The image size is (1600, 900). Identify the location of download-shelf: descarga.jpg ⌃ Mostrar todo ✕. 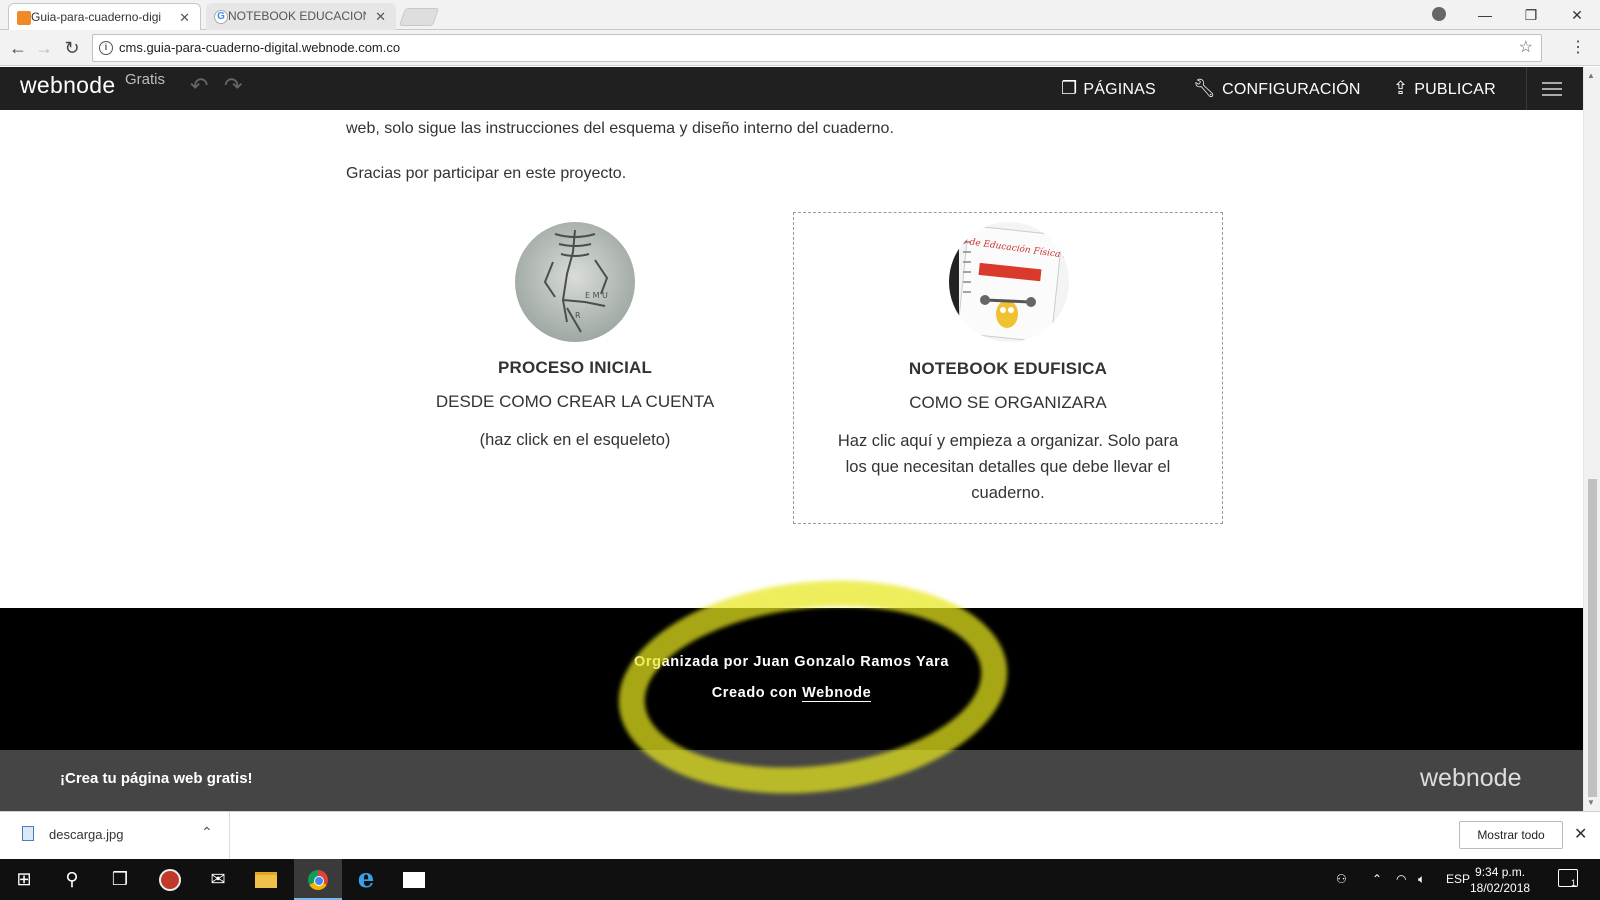
(800, 835).